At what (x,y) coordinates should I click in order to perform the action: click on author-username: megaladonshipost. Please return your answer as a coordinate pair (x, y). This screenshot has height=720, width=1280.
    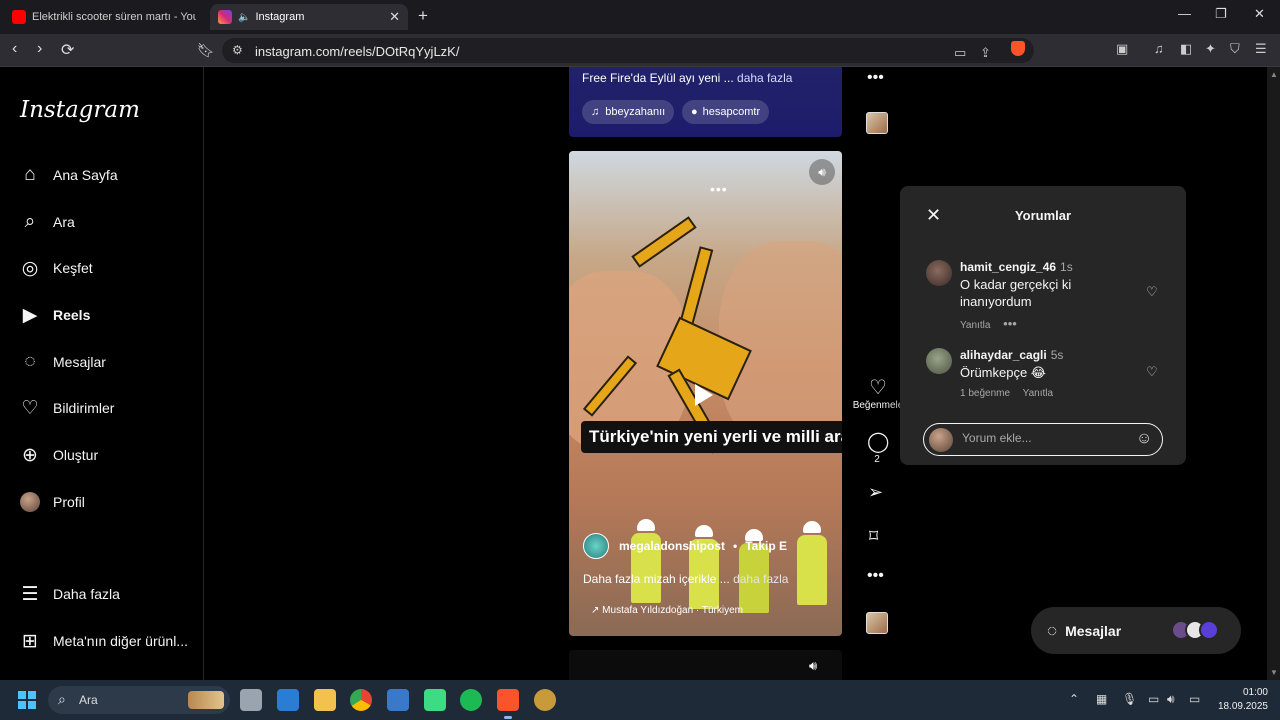
    Looking at the image, I should click on (672, 546).